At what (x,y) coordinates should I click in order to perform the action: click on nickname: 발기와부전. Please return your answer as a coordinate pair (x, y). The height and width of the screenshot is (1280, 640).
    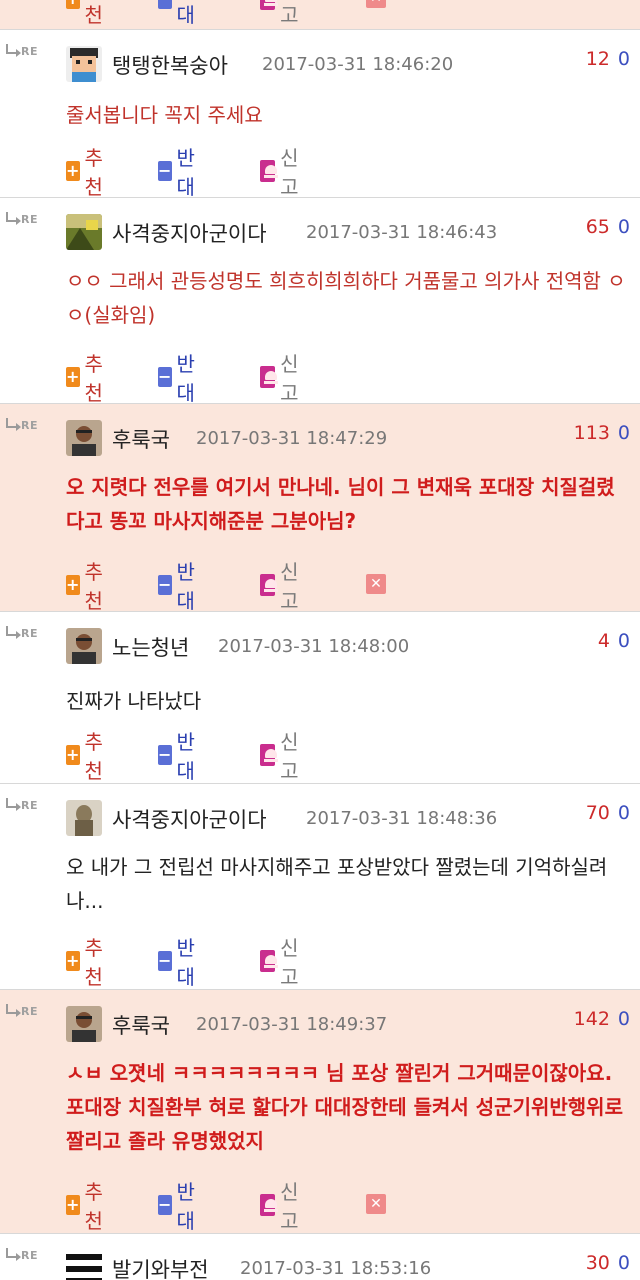
    Looking at the image, I should click on (160, 1267).